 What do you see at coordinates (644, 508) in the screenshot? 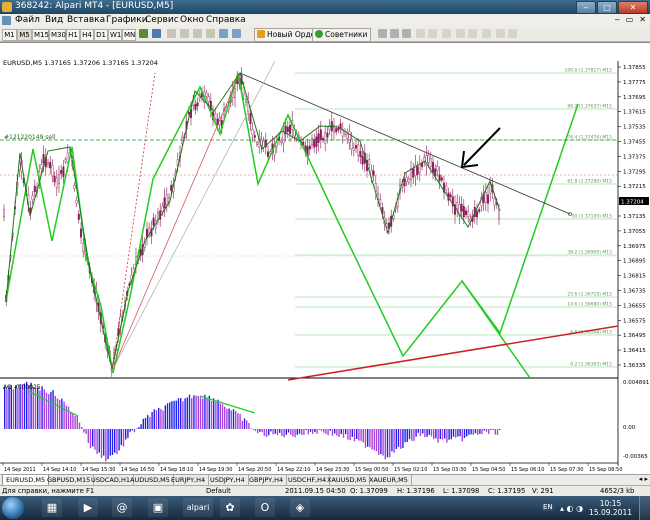
I see `show-desktop-button` at bounding box center [644, 508].